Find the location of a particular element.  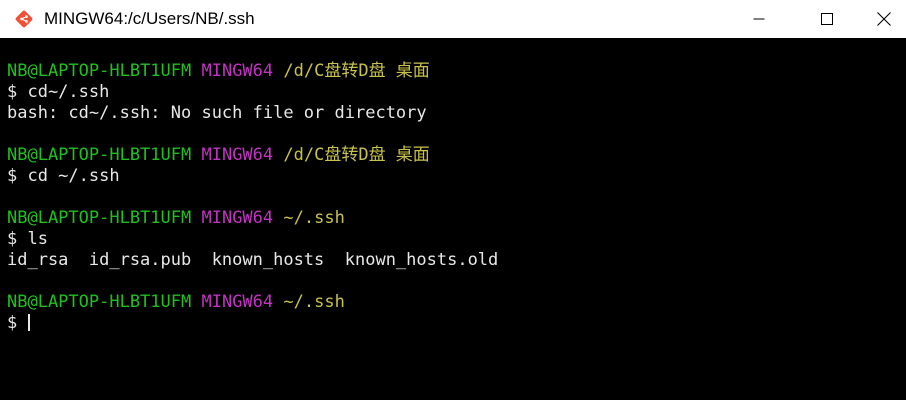

close-button is located at coordinates (883, 19).